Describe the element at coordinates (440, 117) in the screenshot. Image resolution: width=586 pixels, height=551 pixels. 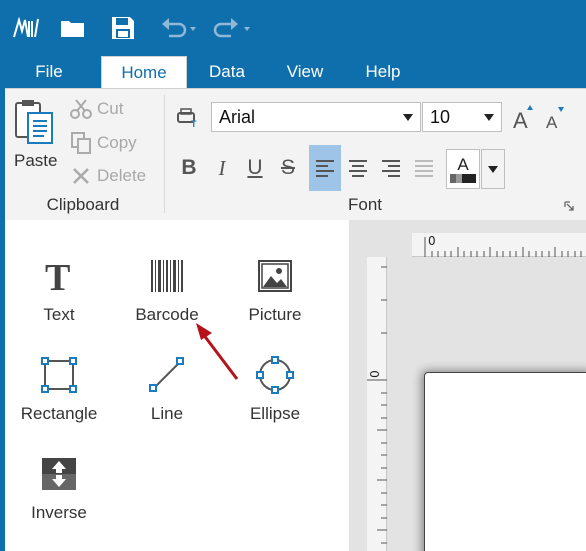
I see `font-size-value: 10` at that location.